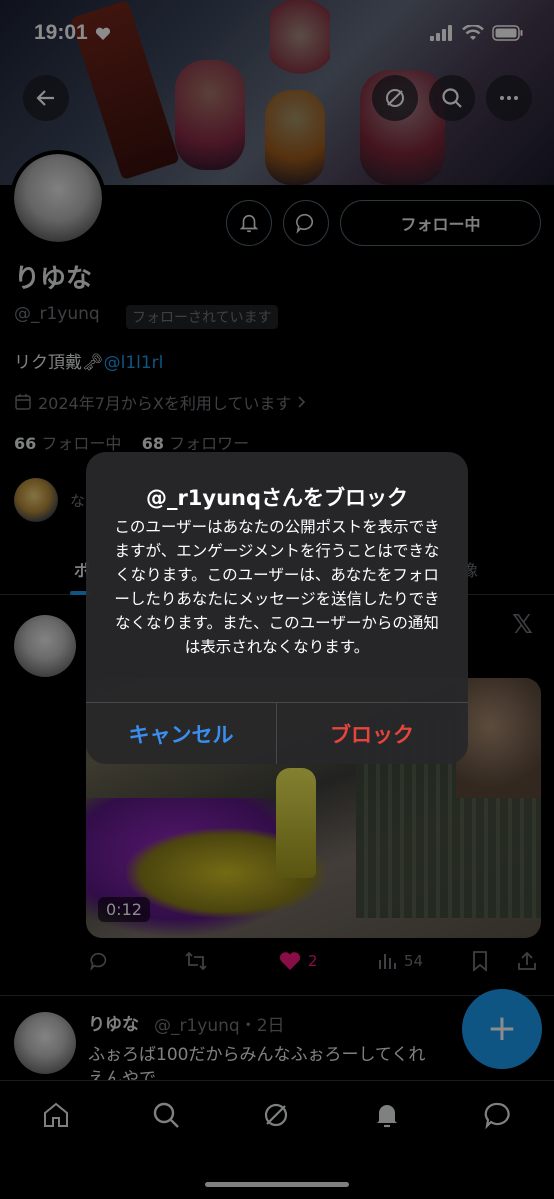  What do you see at coordinates (181, 733) in the screenshot?
I see `cancel-button: キャンセル` at bounding box center [181, 733].